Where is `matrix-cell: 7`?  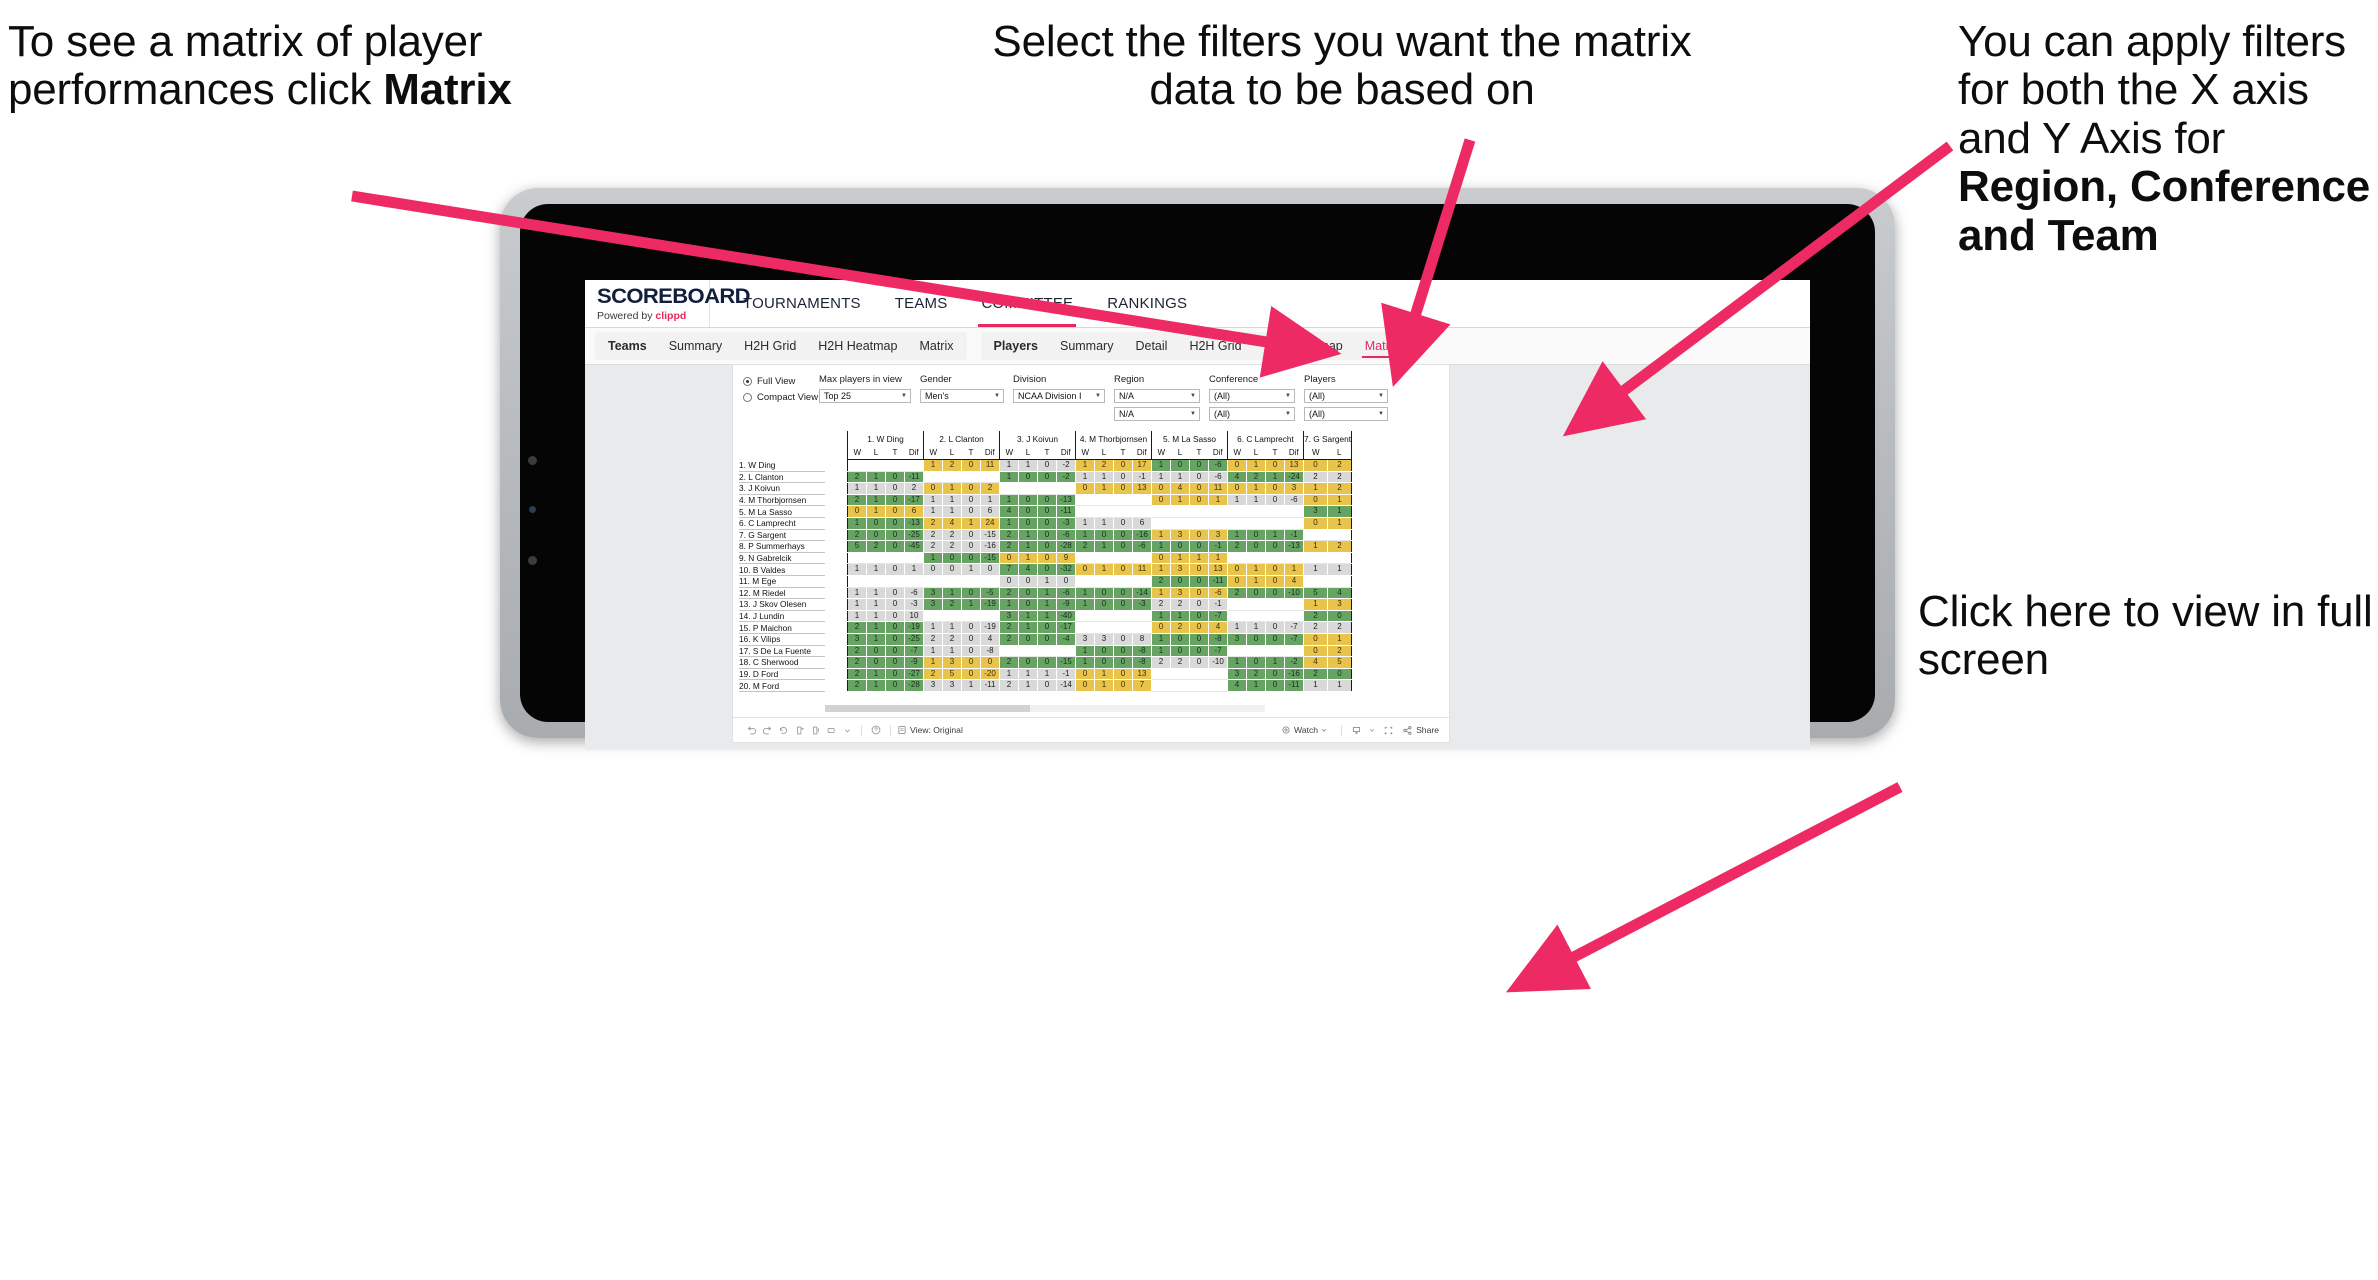 matrix-cell: 7 is located at coordinates (1009, 569).